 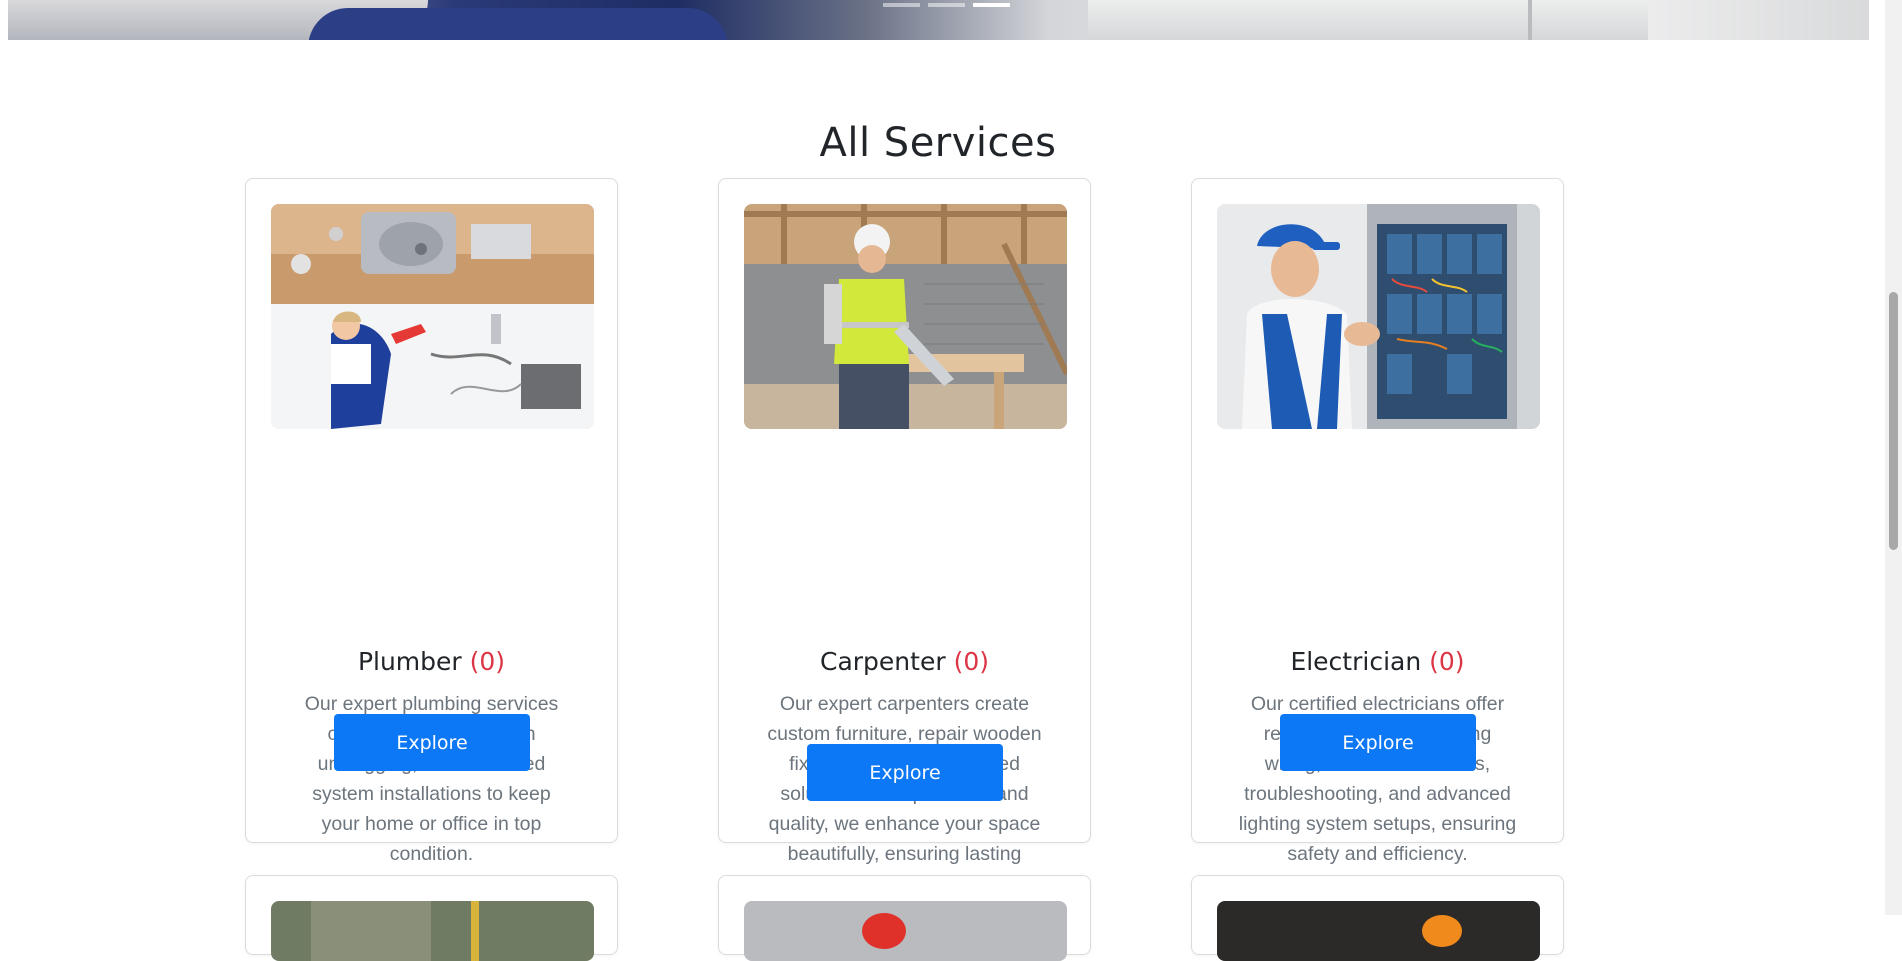 What do you see at coordinates (1378, 316) in the screenshot?
I see `electrician-image` at bounding box center [1378, 316].